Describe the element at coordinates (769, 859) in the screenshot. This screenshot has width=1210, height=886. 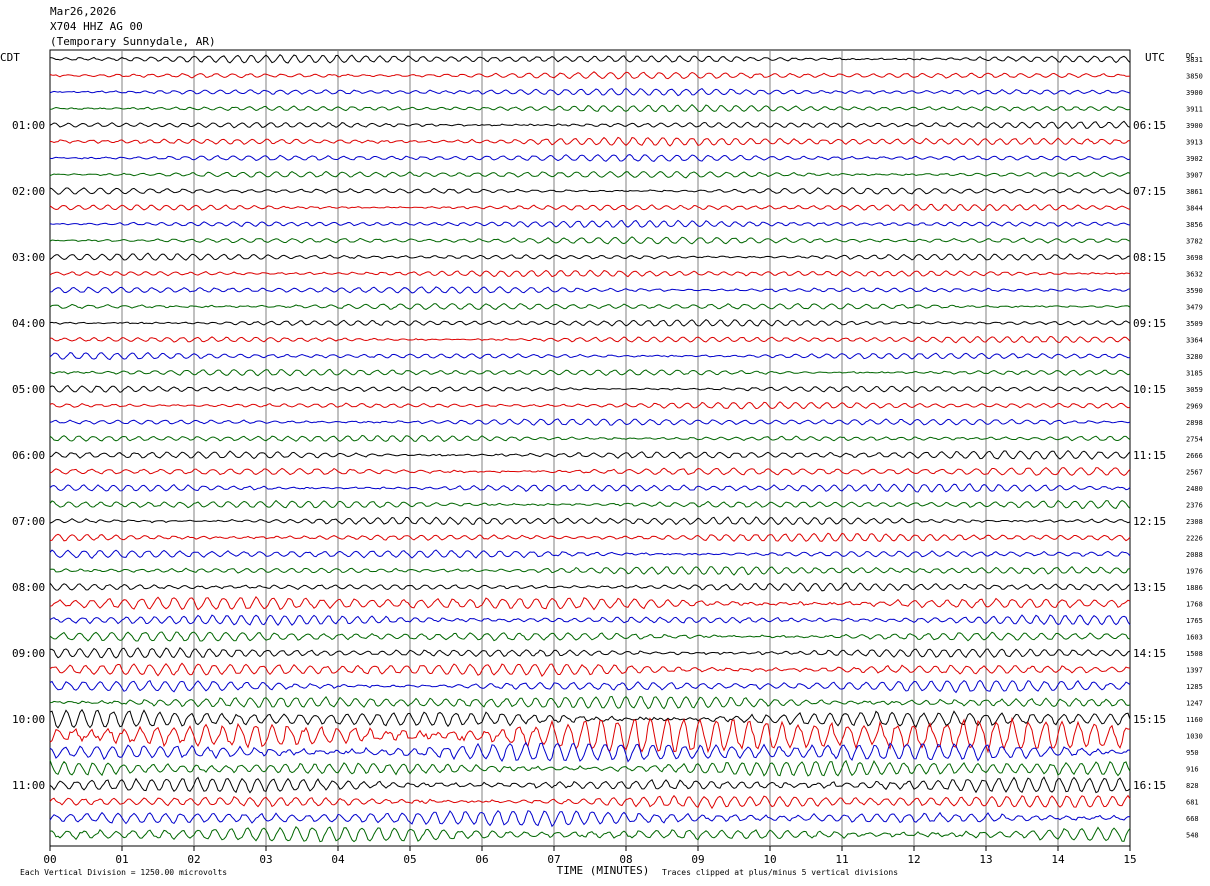
I see `x-tick-label: 10` at that location.